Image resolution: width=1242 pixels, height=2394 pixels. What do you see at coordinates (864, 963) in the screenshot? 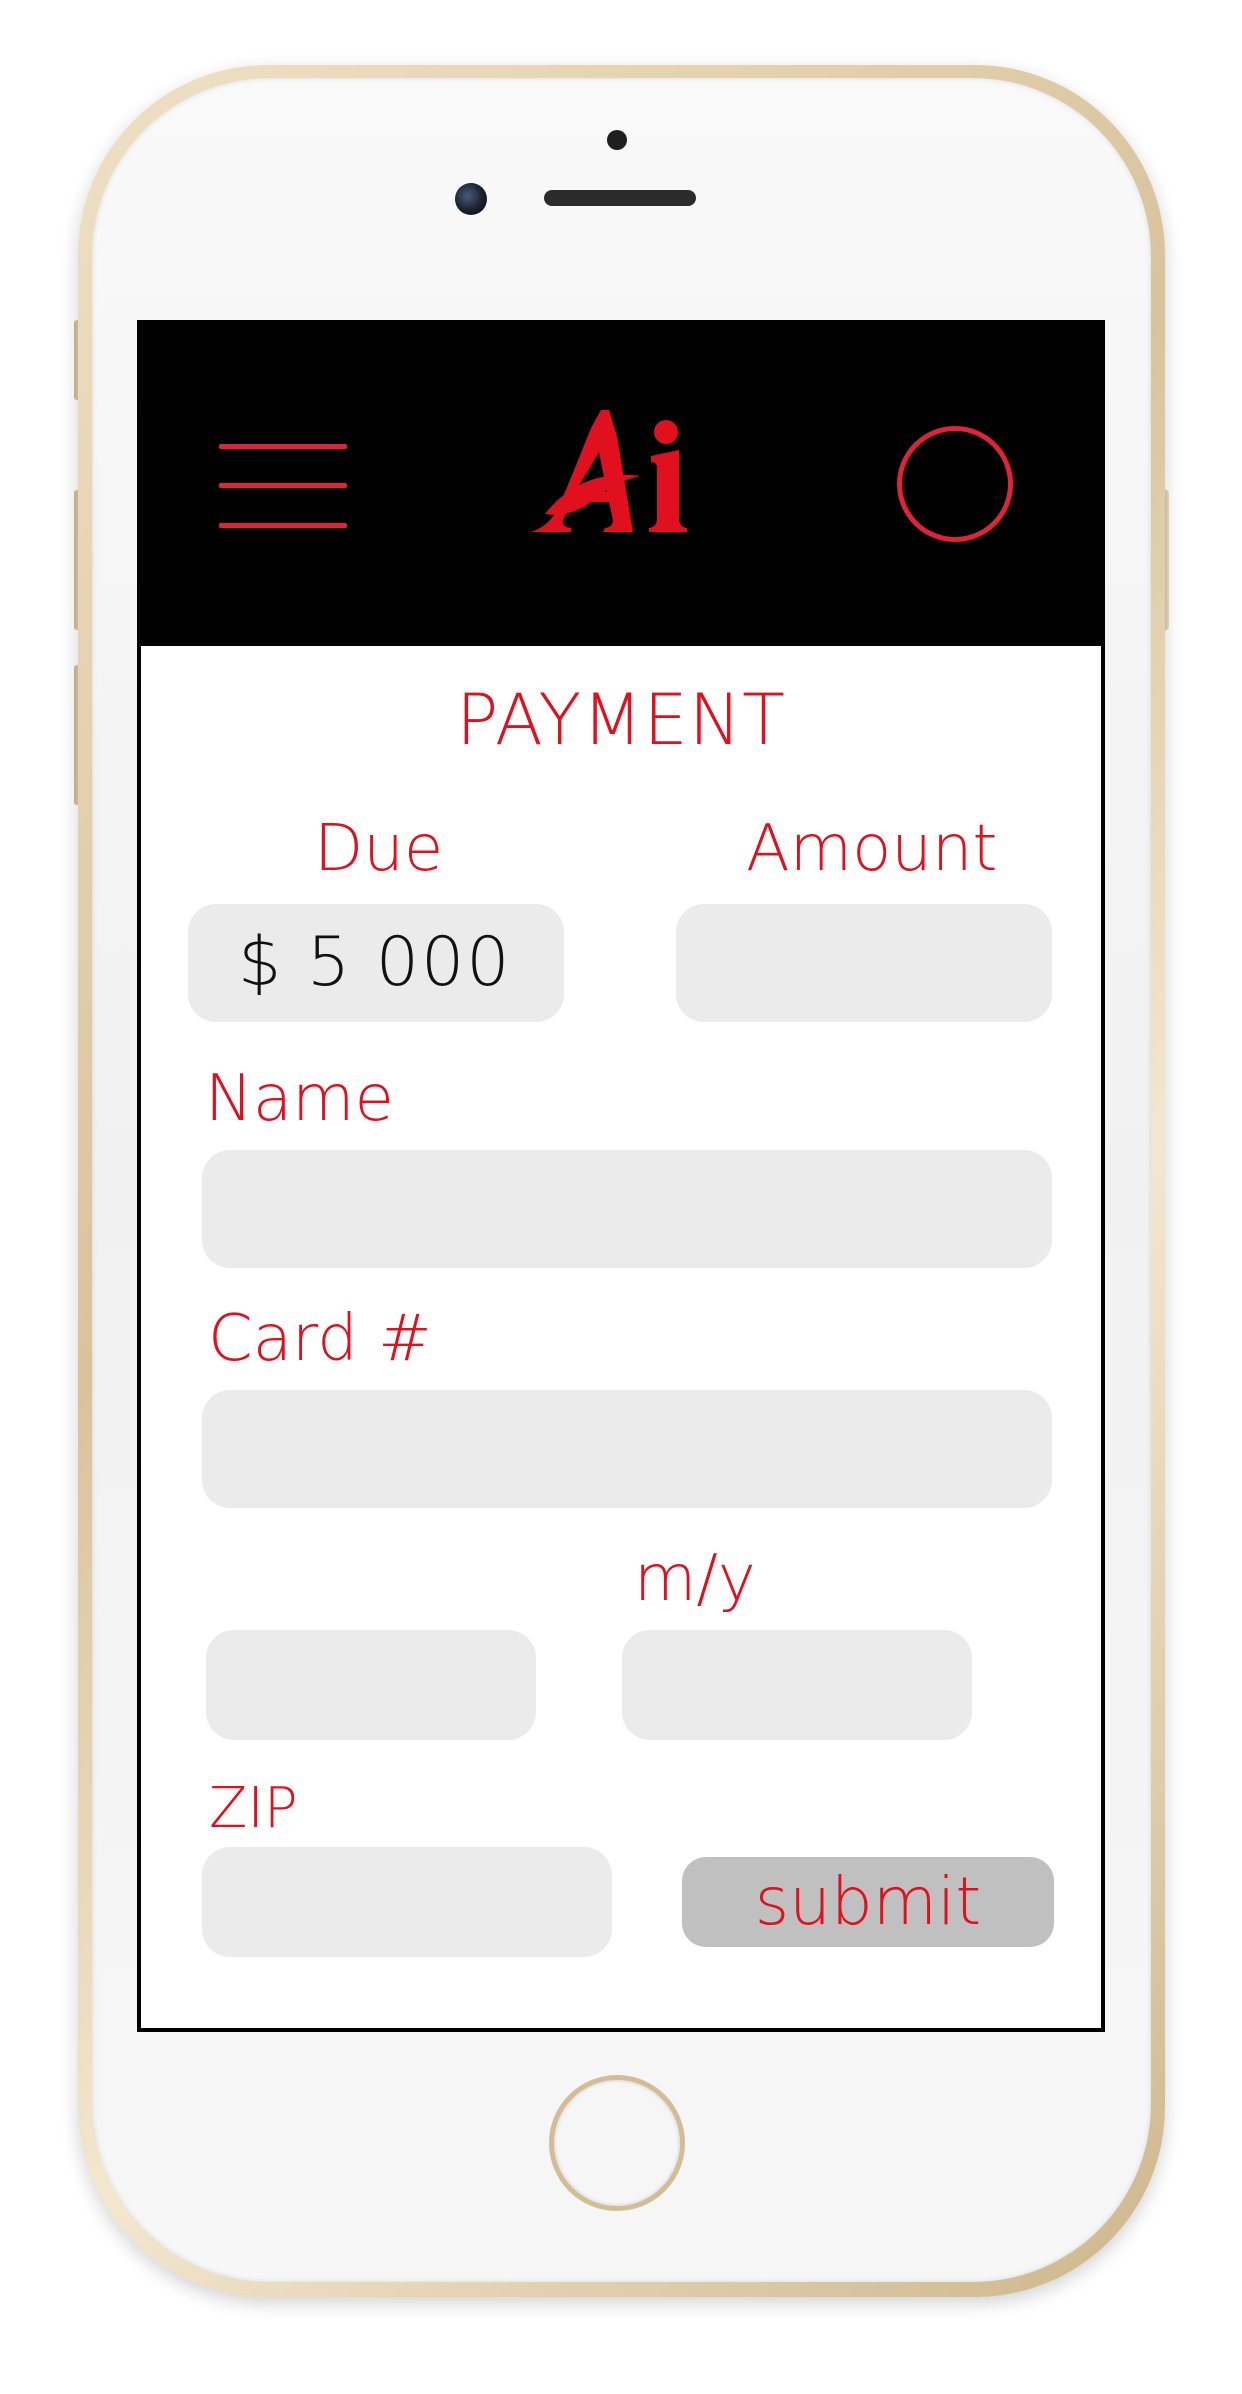
I see `amount-input` at bounding box center [864, 963].